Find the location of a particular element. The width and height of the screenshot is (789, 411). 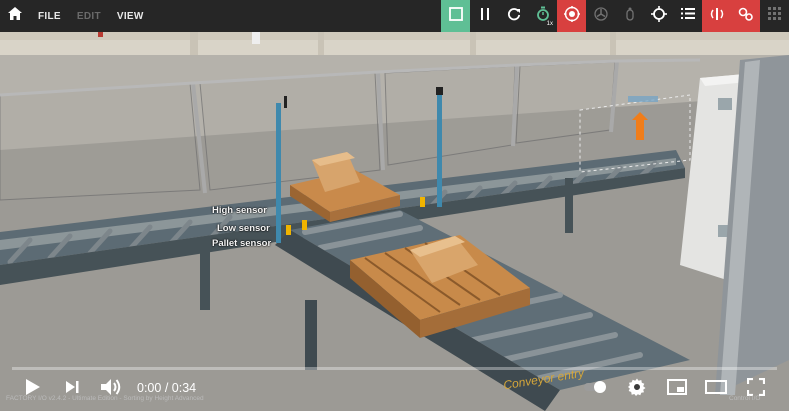

autoplay-toggle is located at coordinates (596, 389).